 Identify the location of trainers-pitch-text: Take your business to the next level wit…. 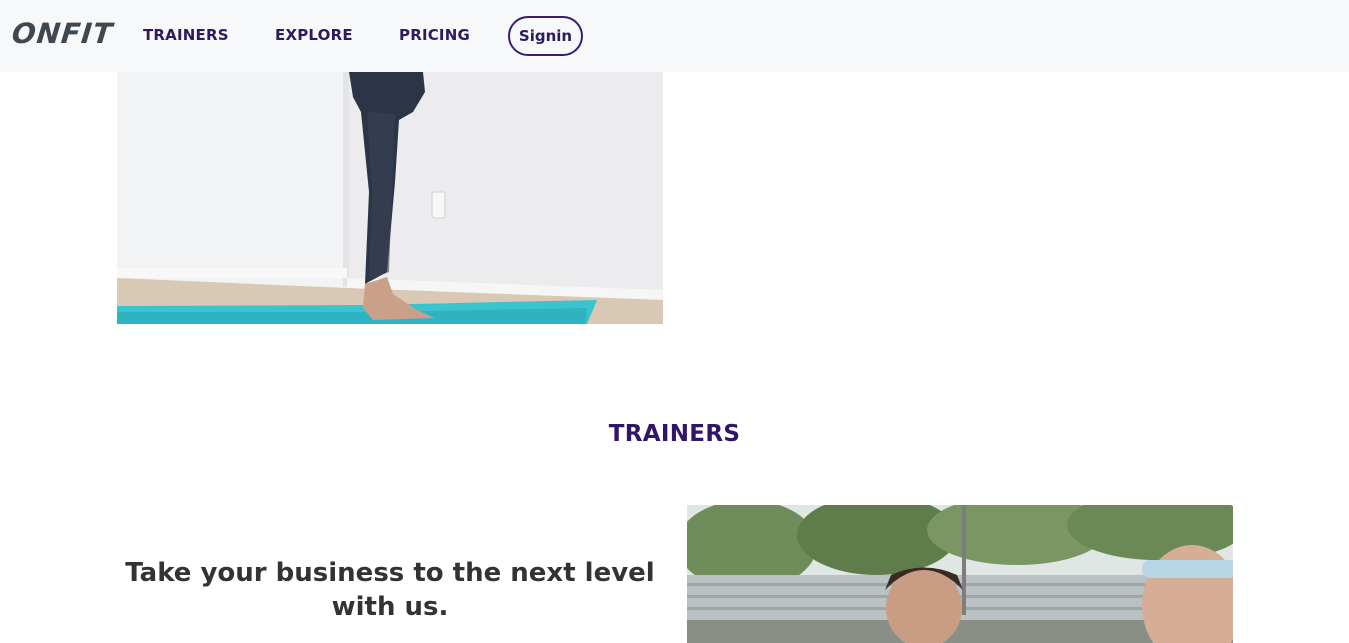
(390, 590).